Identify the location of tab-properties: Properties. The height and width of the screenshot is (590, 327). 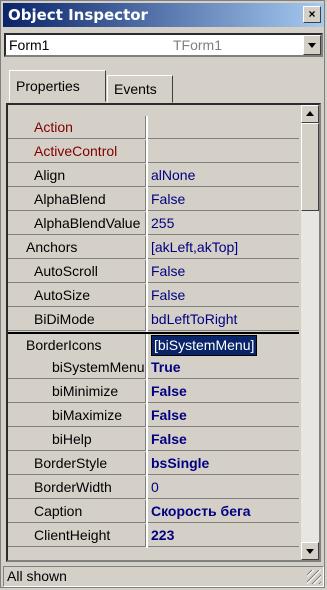
(57, 86).